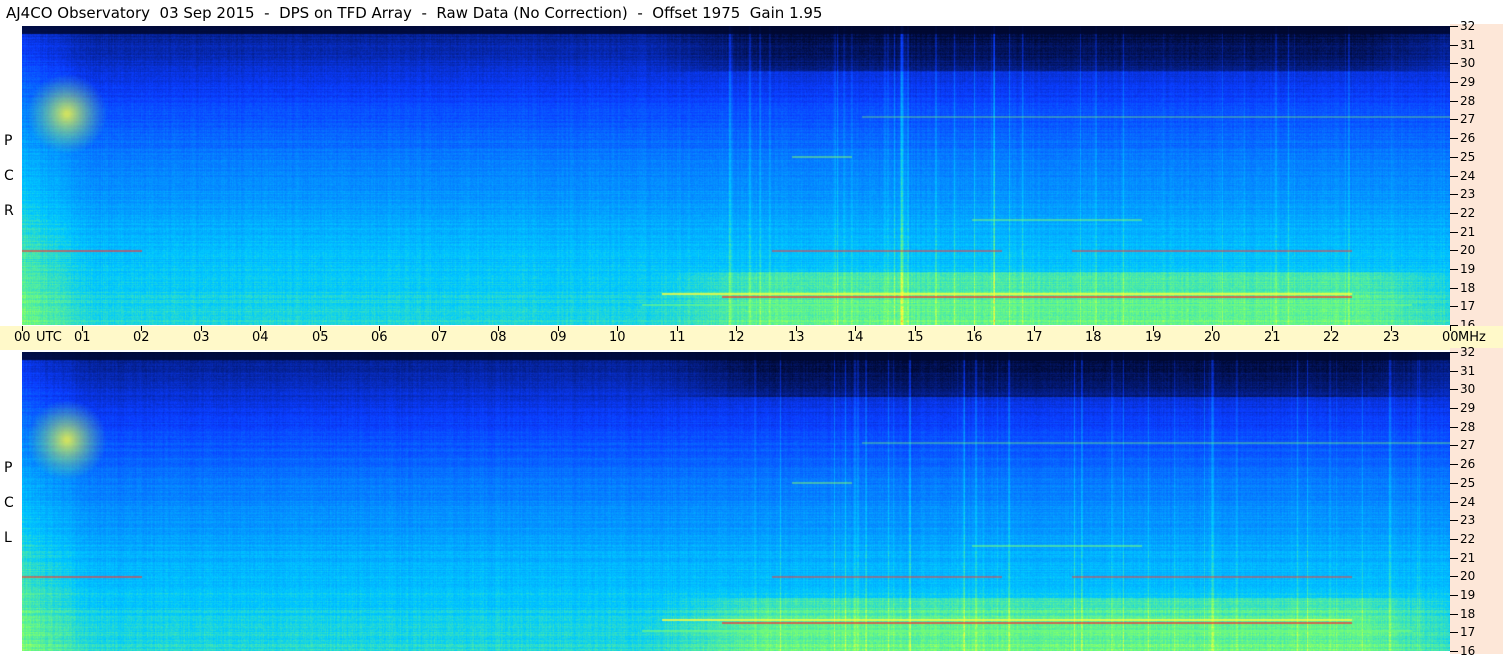 The image size is (1503, 672). I want to click on rcp-freq-label: 31, so click(1468, 45).